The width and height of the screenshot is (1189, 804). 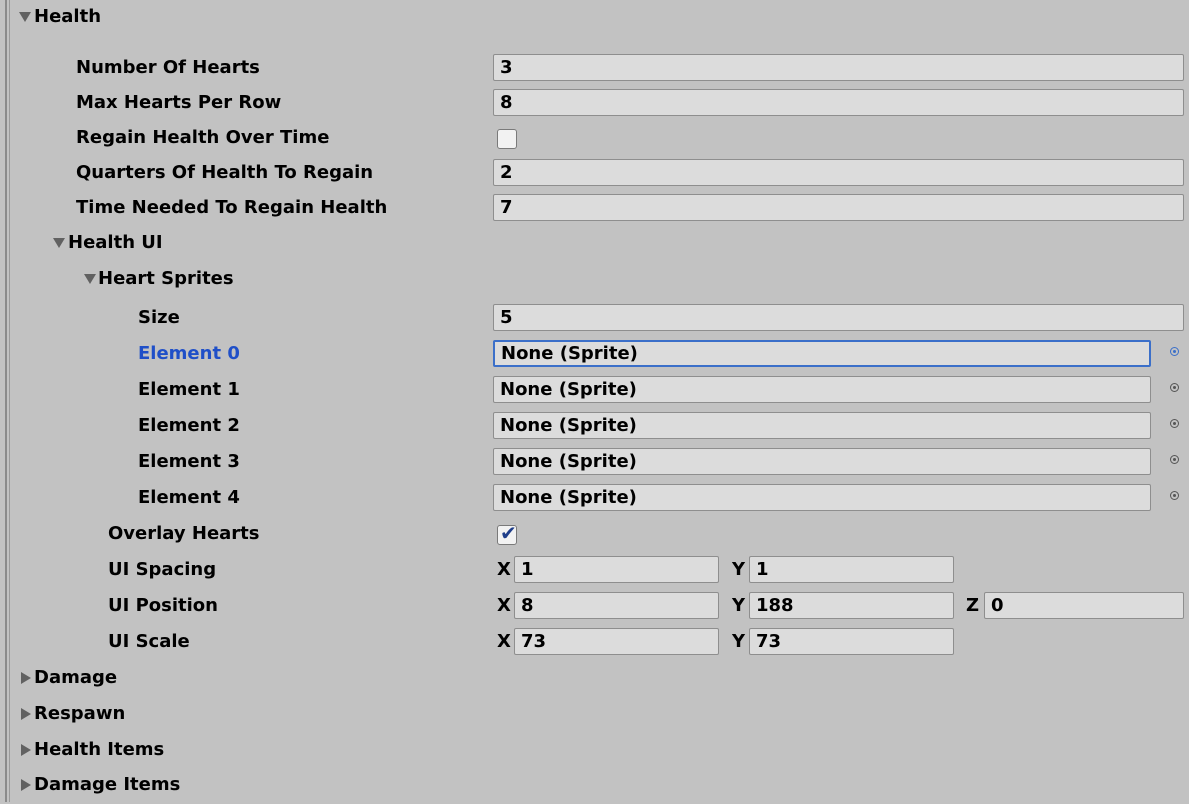 I want to click on element-4-label: Element 4, so click(x=189, y=497).